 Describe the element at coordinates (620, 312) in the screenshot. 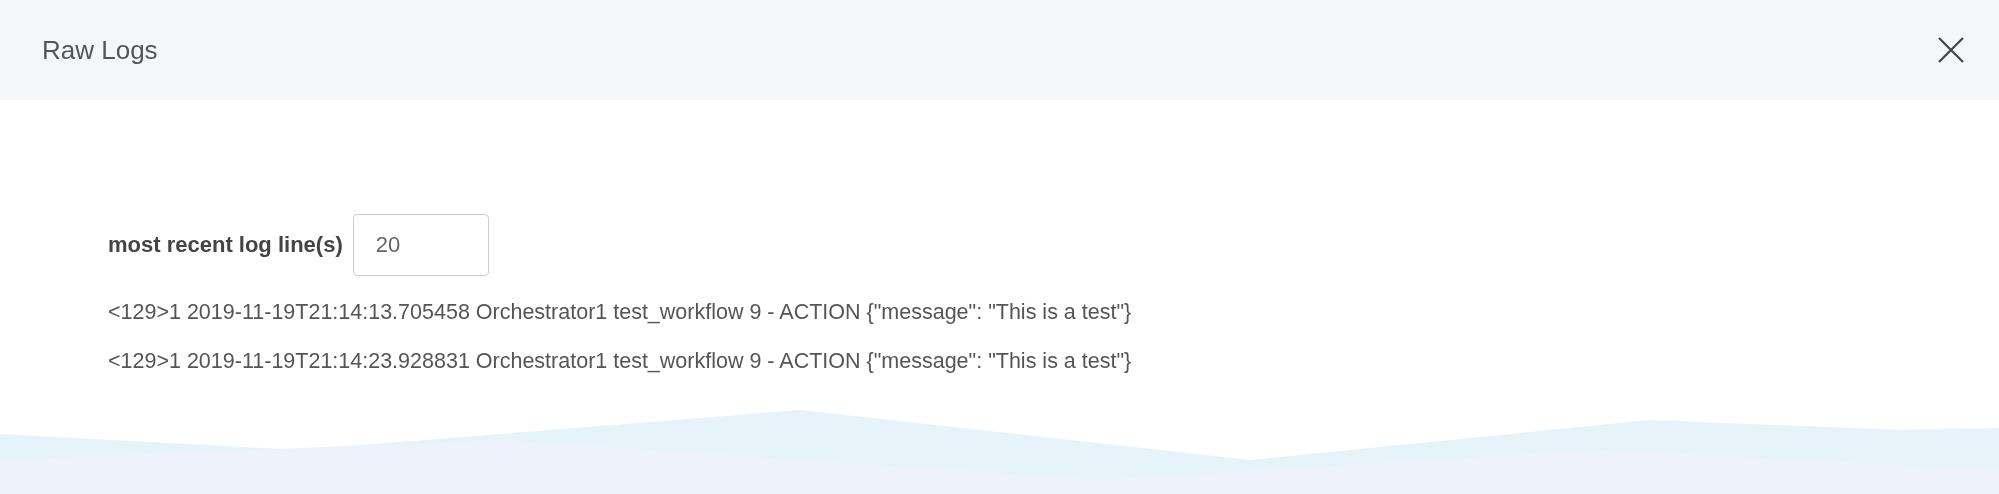

I see `log-line: <129>1 2019-11-19T21:14:13.705458 Orchestrator1 test_workflow 9 - ACTION {"message": "This is a test"}` at that location.